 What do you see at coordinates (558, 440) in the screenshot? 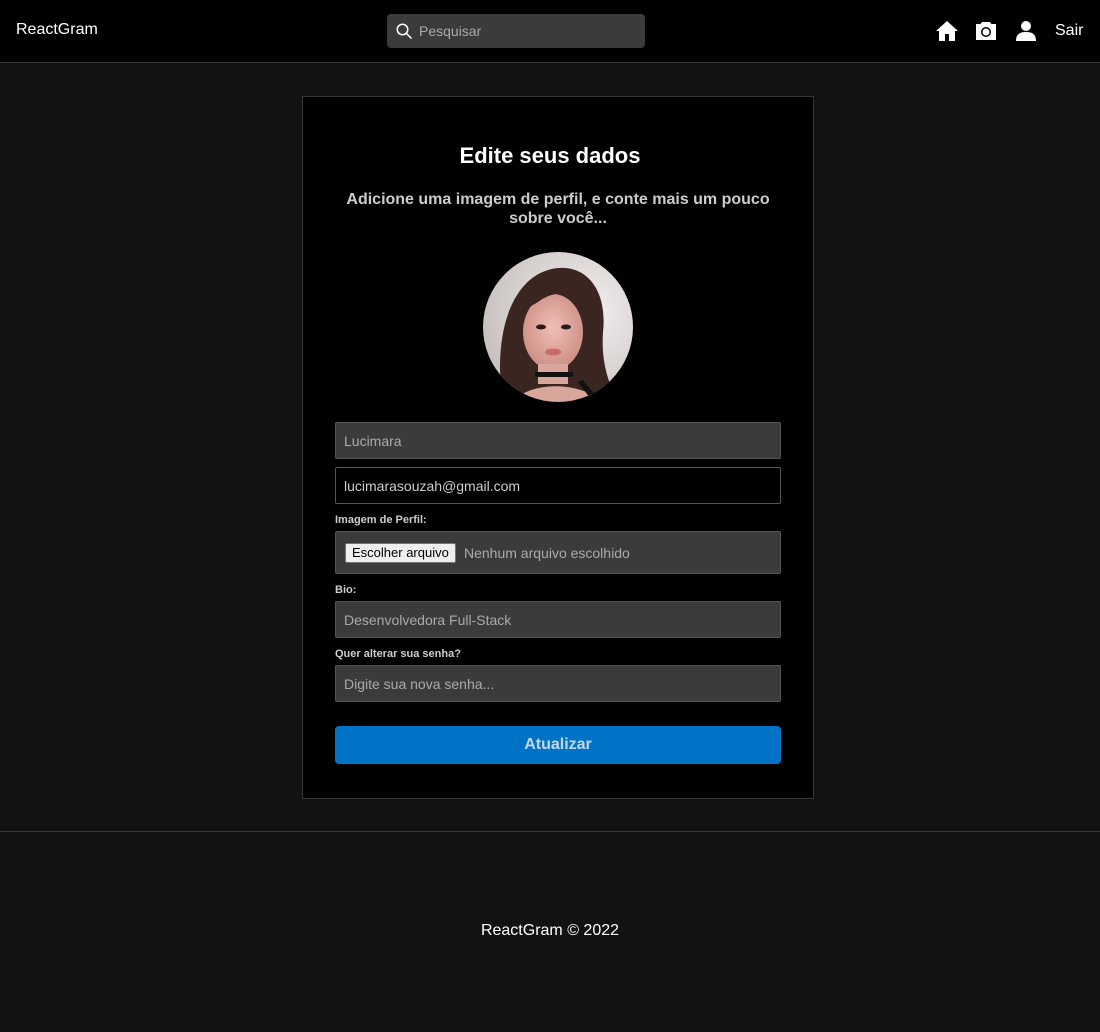
I see `name-field` at bounding box center [558, 440].